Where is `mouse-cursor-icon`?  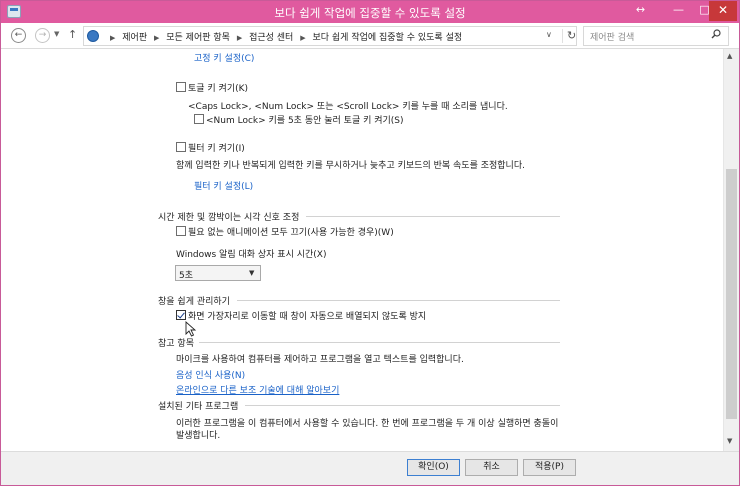 mouse-cursor-icon is located at coordinates (191, 329).